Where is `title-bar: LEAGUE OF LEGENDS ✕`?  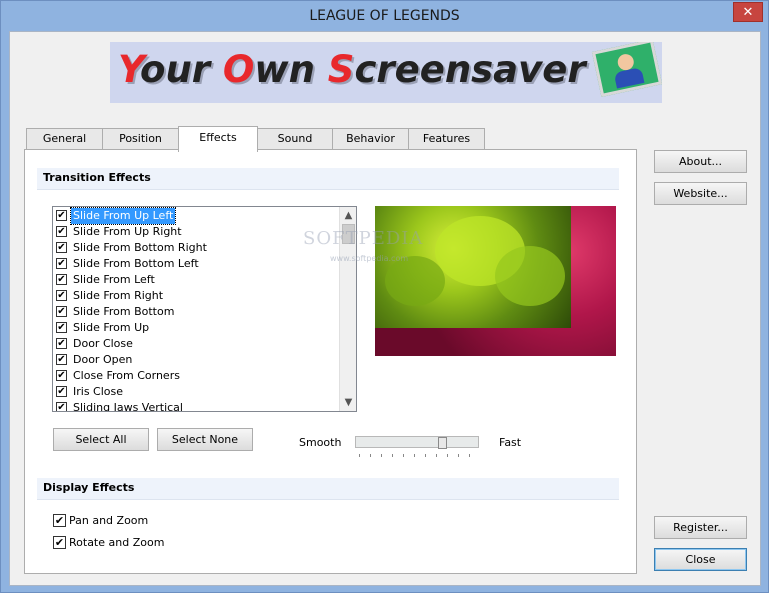
title-bar: LEAGUE OF LEGENDS ✕ is located at coordinates (384, 16).